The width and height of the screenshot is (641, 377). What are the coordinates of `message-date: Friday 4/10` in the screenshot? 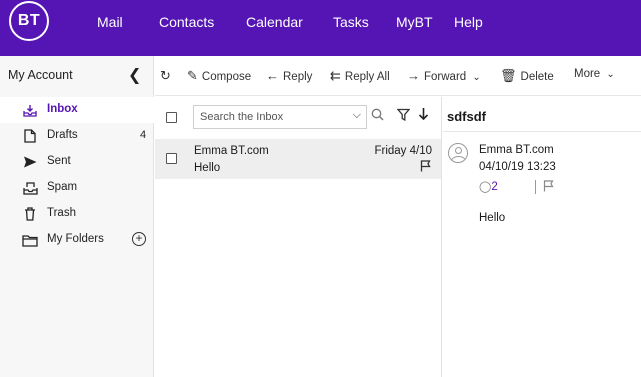 It's located at (403, 151).